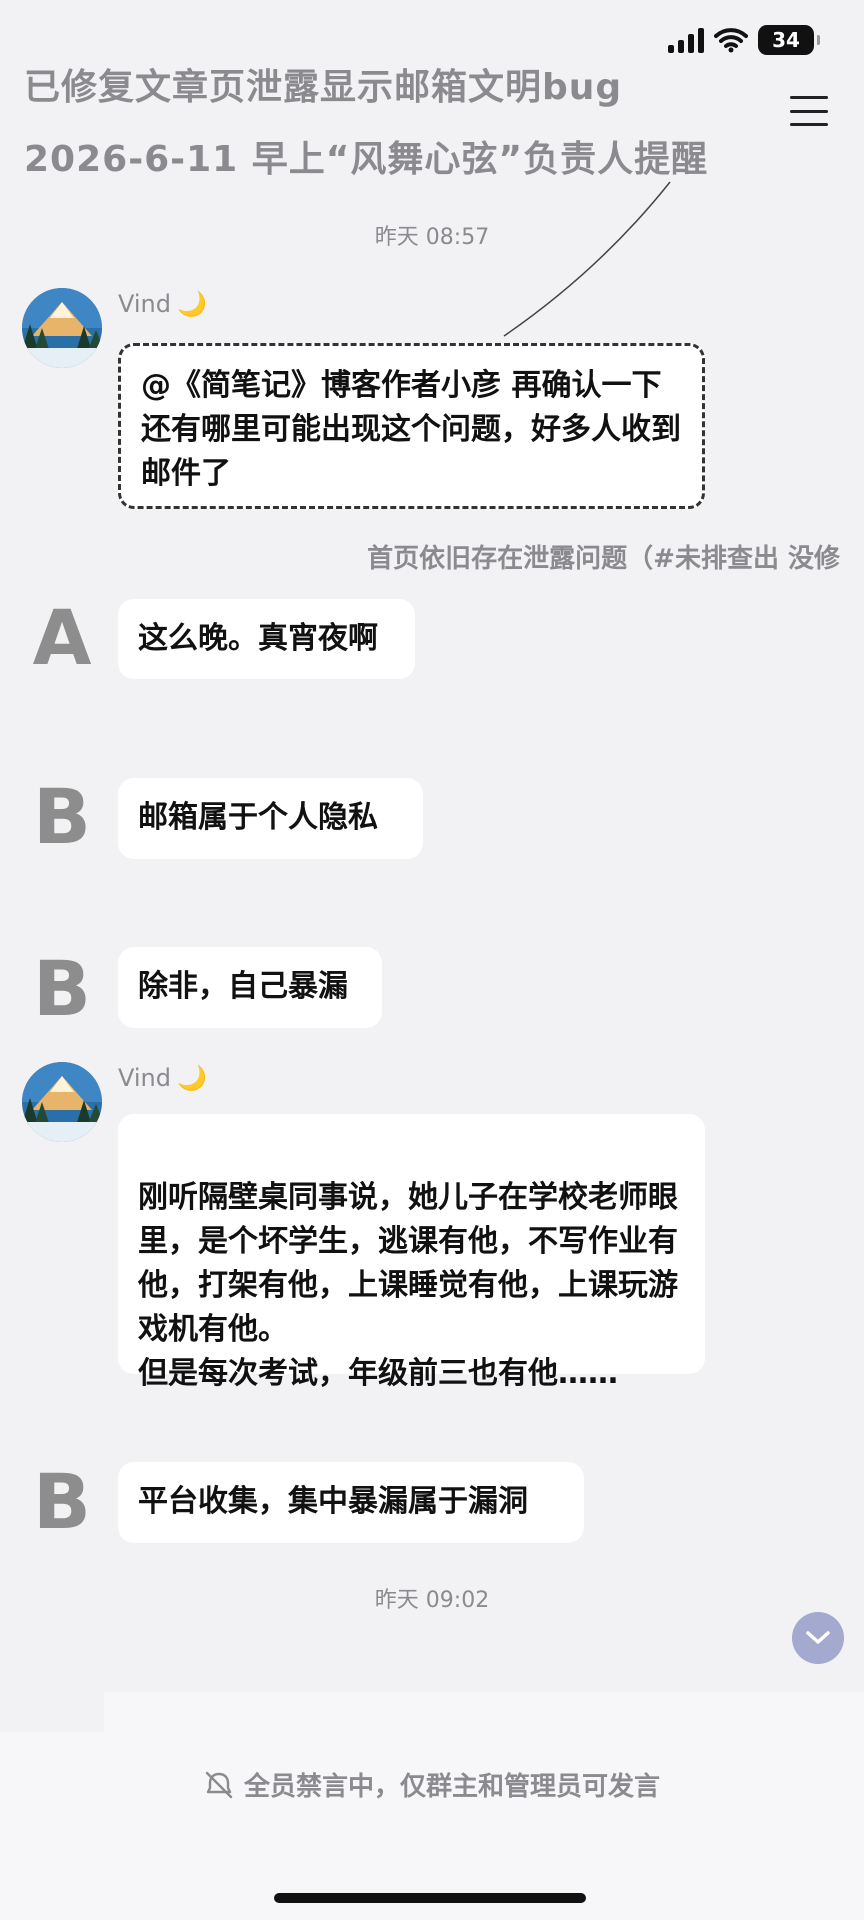  What do you see at coordinates (62, 638) in the screenshot?
I see `letter-avatar: A` at bounding box center [62, 638].